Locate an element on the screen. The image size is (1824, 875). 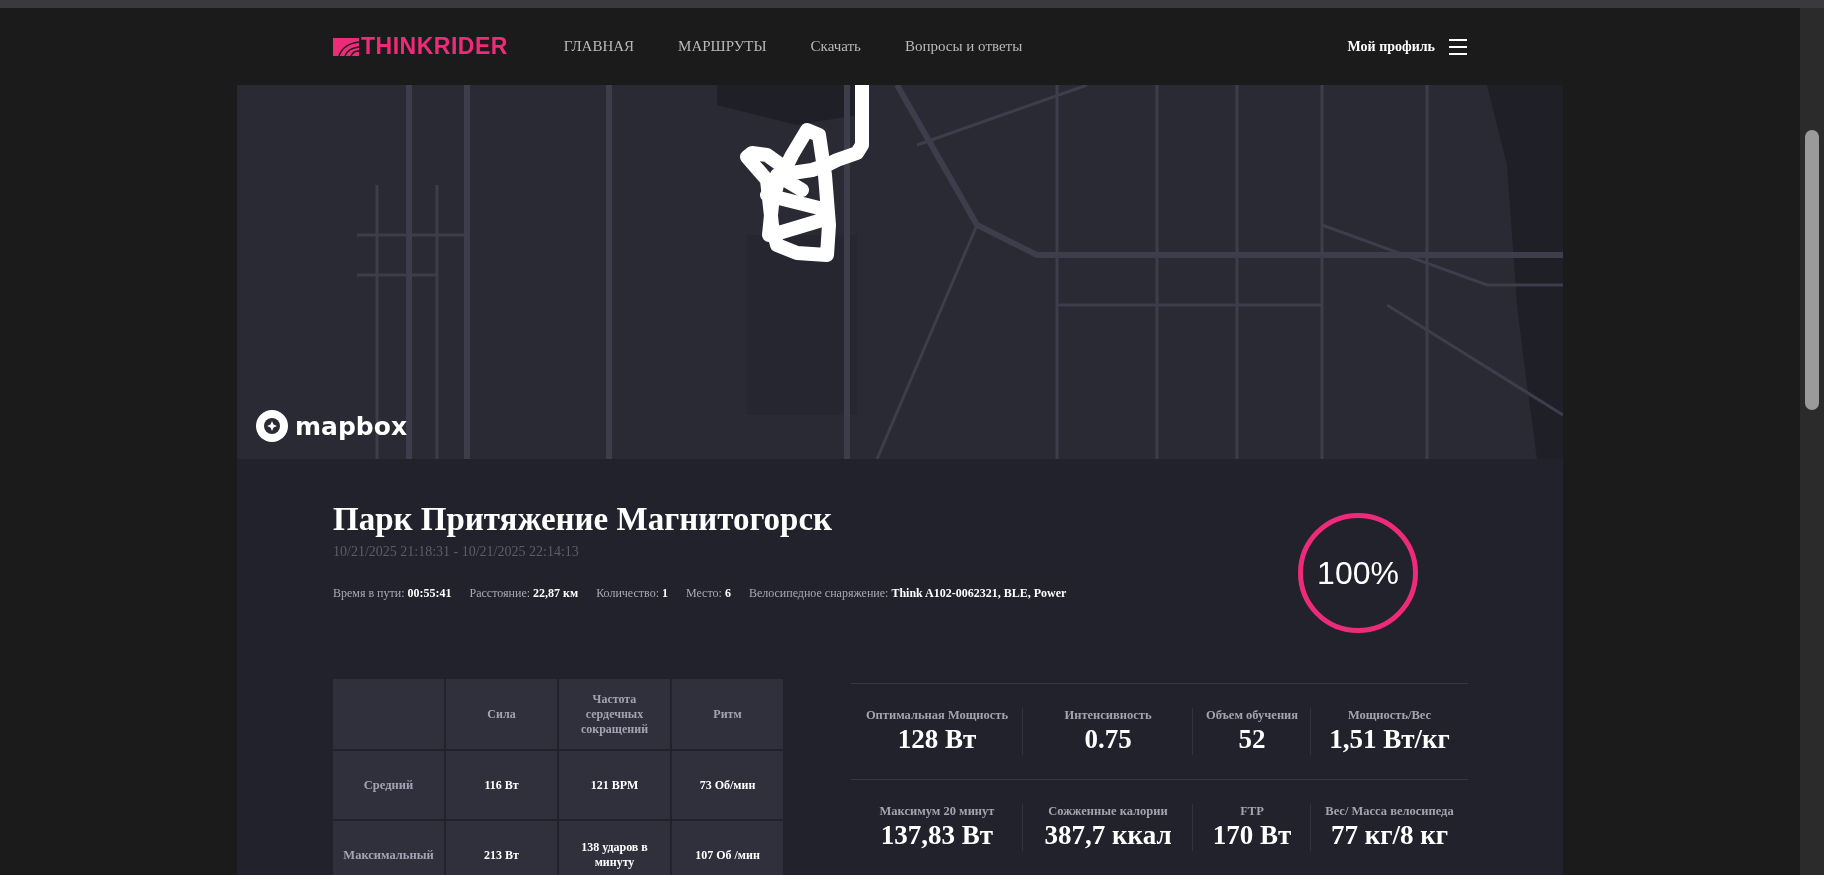
logo-wordmark: THINKRIDER is located at coordinates (434, 46).